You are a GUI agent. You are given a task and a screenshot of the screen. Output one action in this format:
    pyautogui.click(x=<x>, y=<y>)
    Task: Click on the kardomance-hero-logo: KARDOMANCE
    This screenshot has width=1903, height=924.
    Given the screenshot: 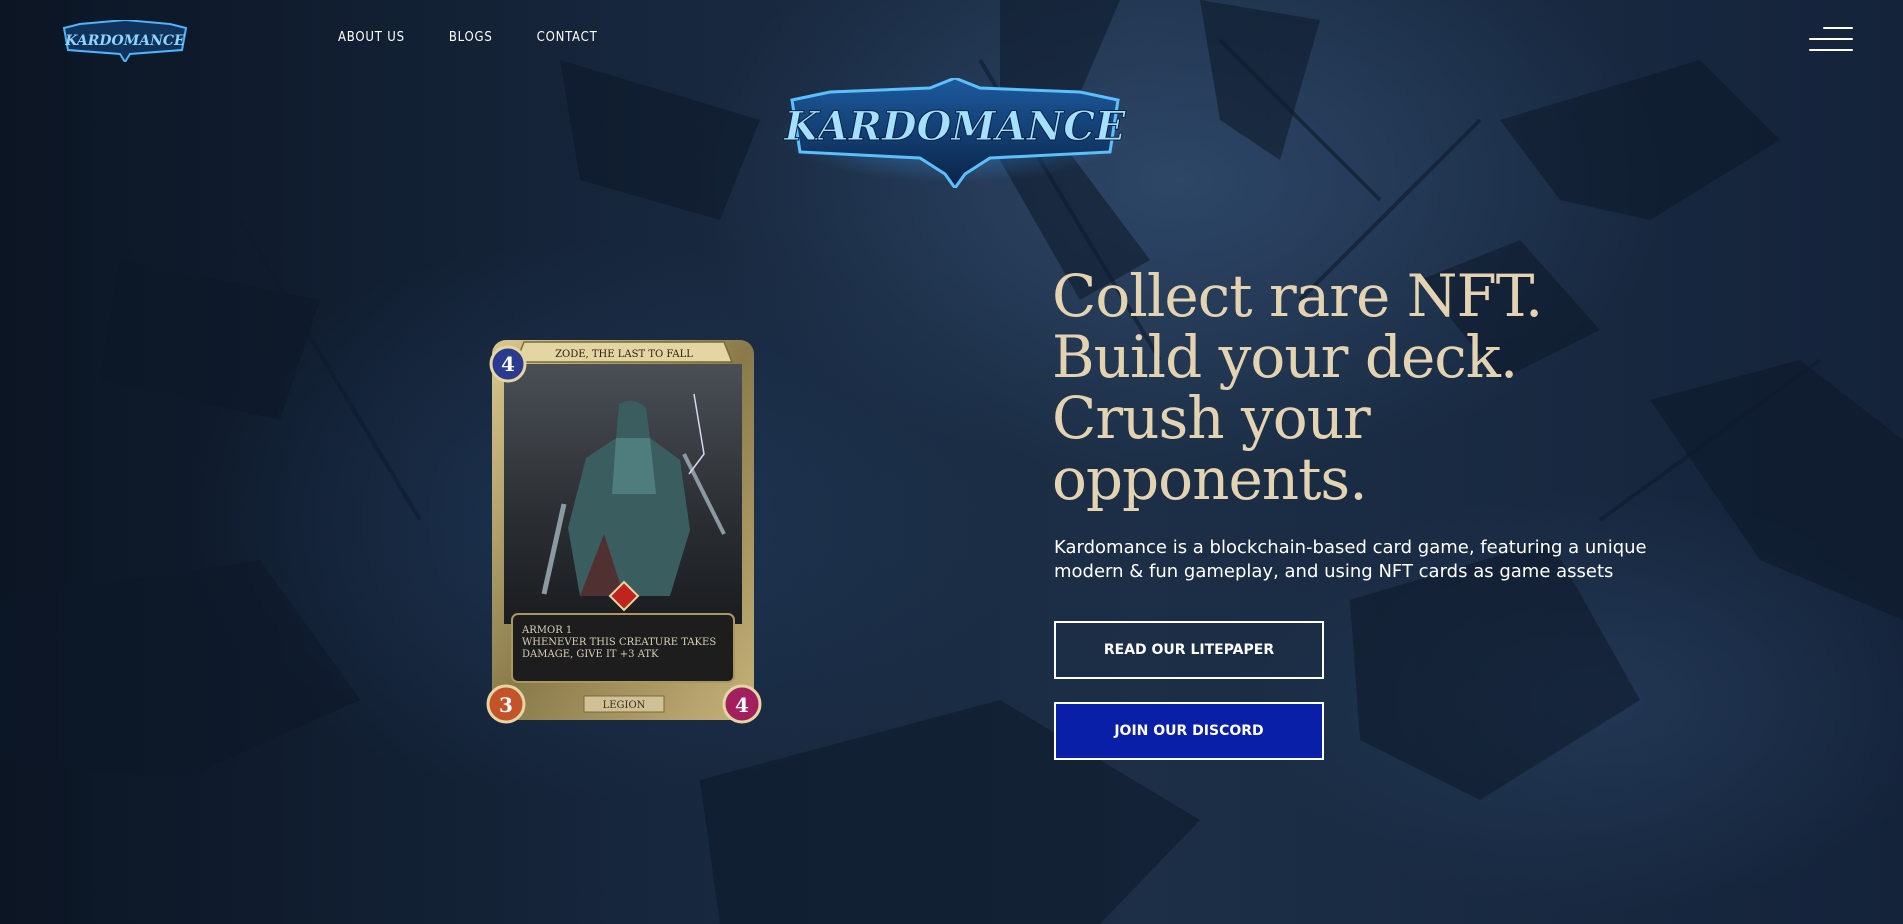 What is the action you would take?
    pyautogui.click(x=955, y=133)
    